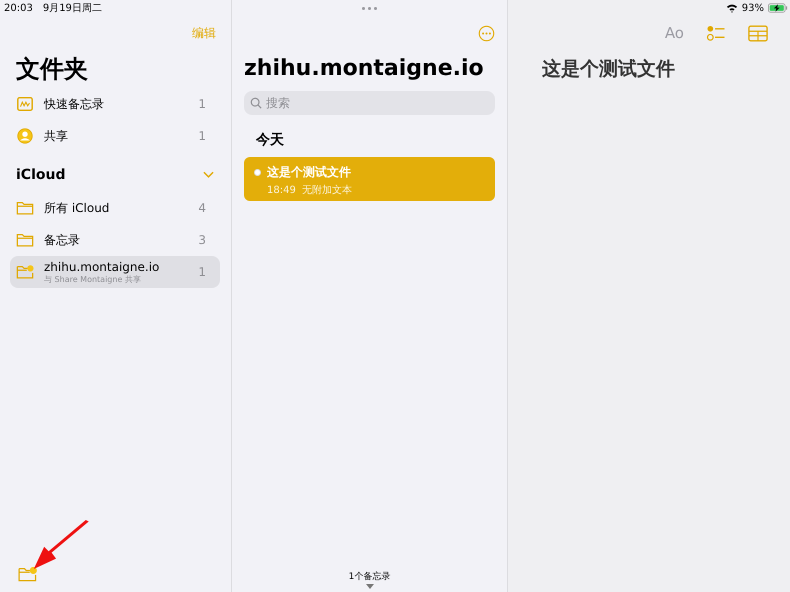 This screenshot has height=592, width=790. What do you see at coordinates (52, 69) in the screenshot?
I see `sidebar-title: 文件夹` at bounding box center [52, 69].